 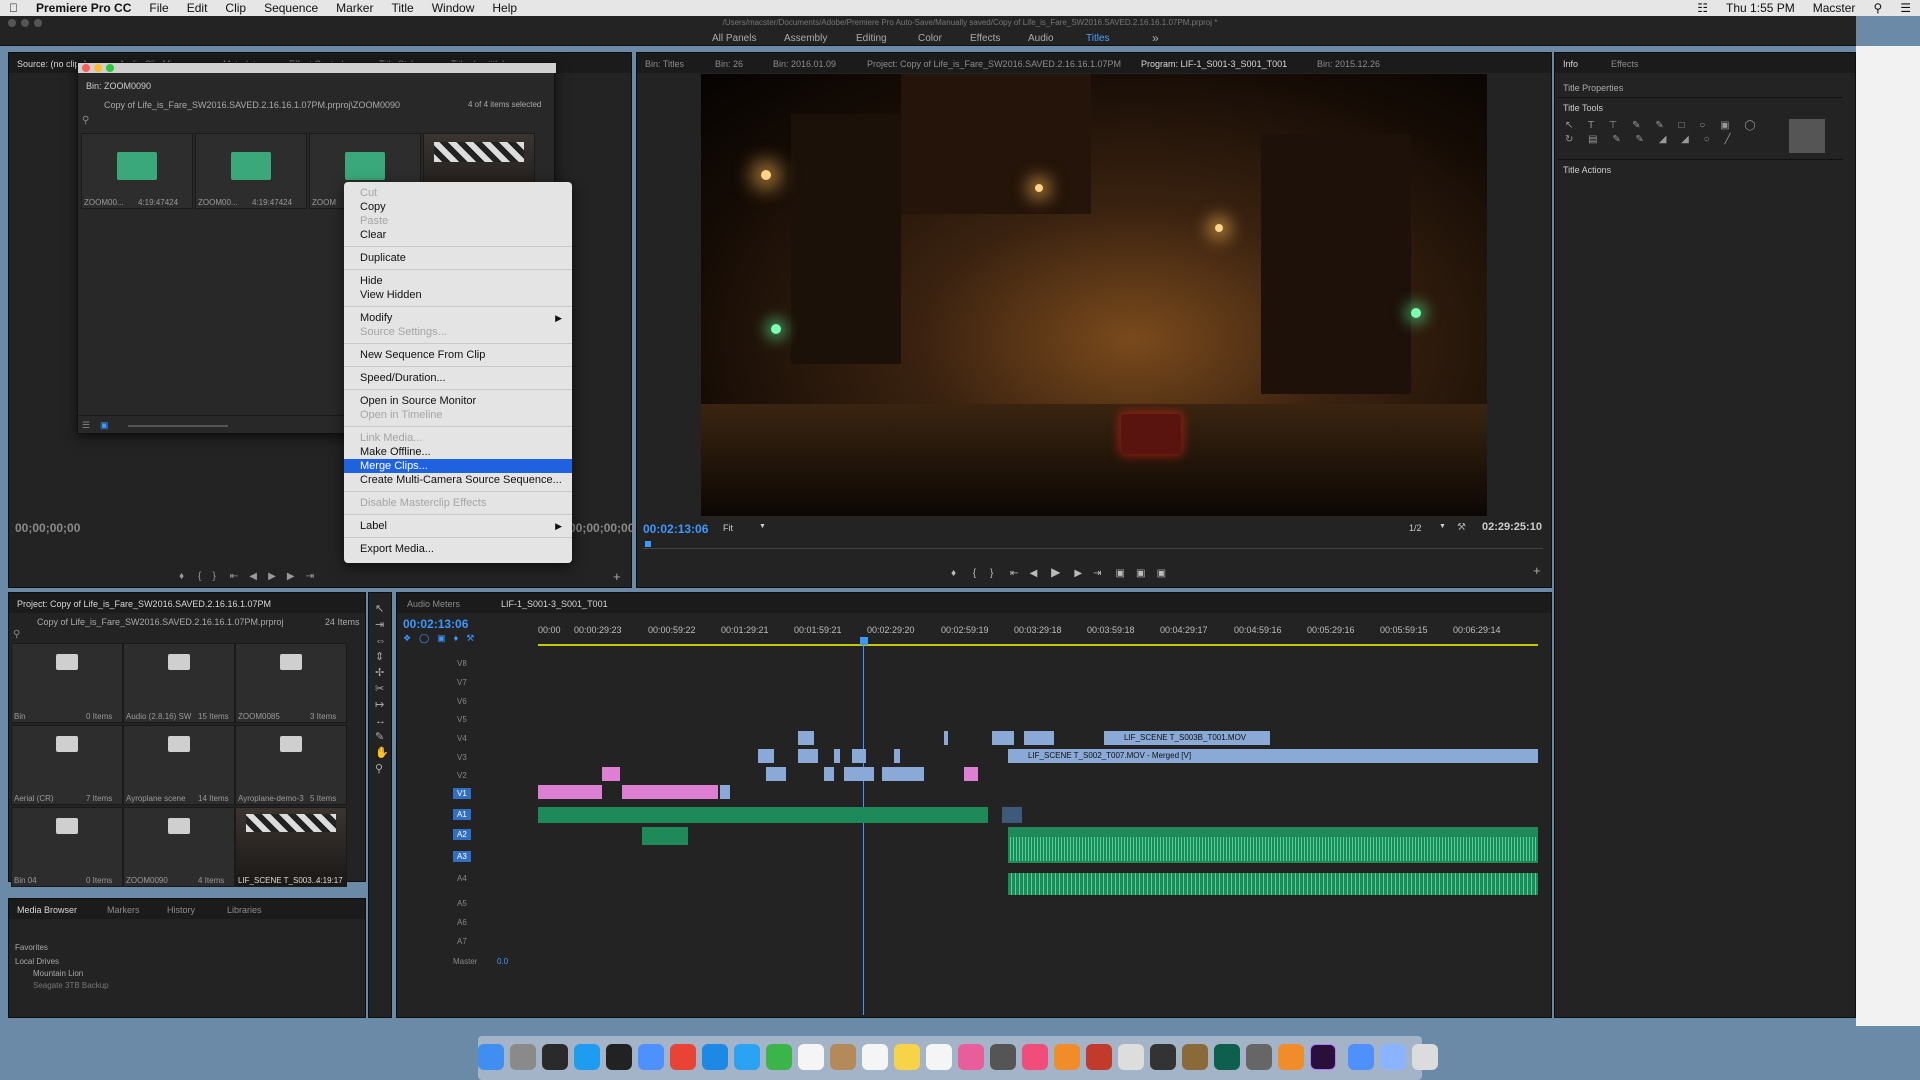 What do you see at coordinates (98, 68) in the screenshot?
I see `minimize-icon` at bounding box center [98, 68].